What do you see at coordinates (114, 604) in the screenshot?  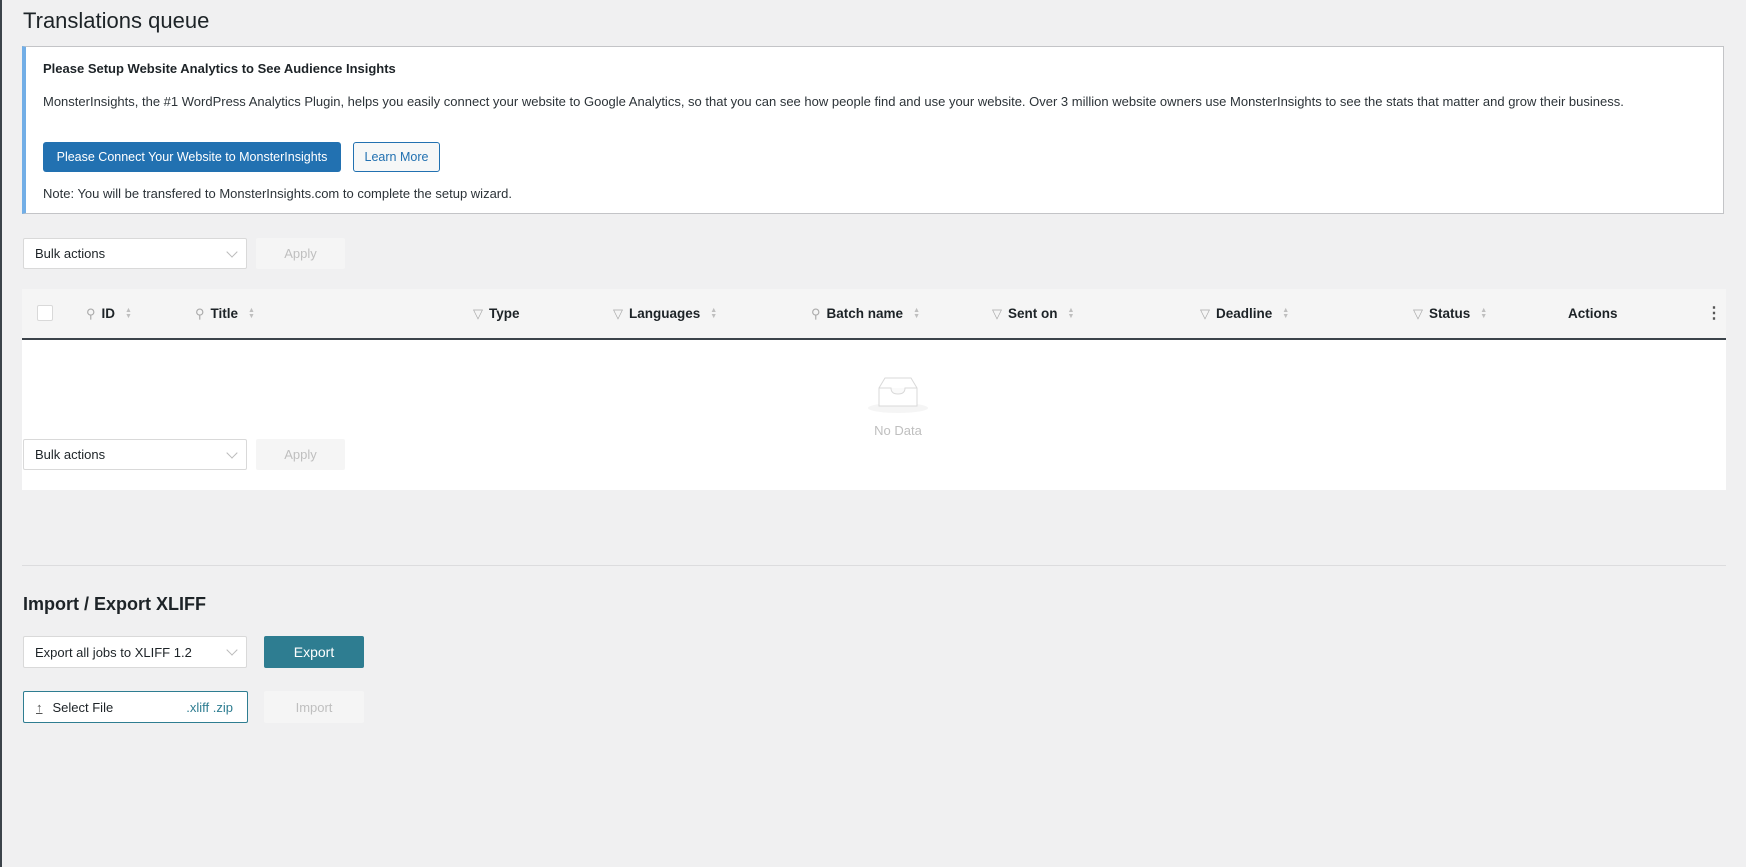 I see `xliff-heading: Import / Export XLIFF` at bounding box center [114, 604].